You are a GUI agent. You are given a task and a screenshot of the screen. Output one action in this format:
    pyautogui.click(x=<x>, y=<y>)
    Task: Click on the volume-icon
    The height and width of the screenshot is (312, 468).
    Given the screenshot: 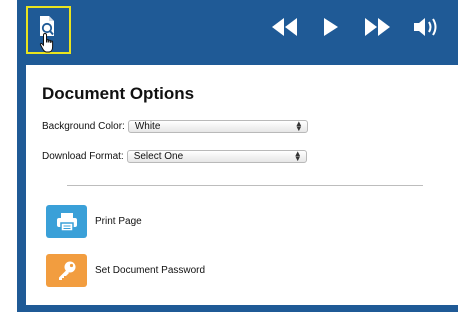 What is the action you would take?
    pyautogui.click(x=425, y=27)
    